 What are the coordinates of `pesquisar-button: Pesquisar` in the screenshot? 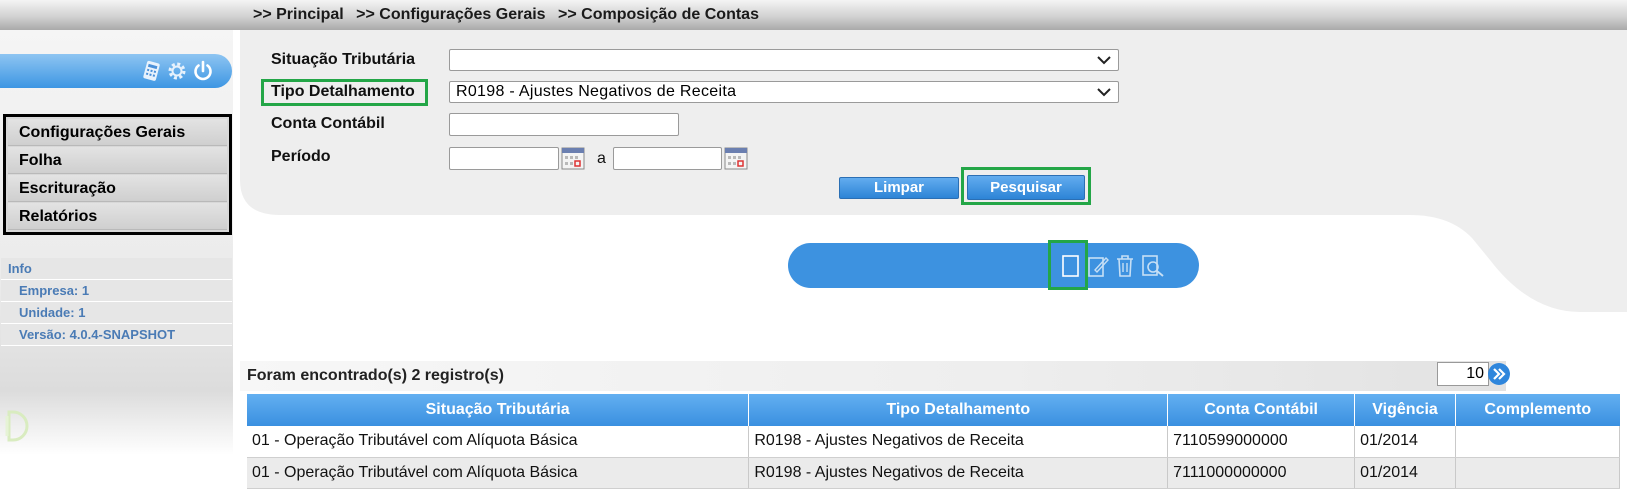 It's located at (1026, 187).